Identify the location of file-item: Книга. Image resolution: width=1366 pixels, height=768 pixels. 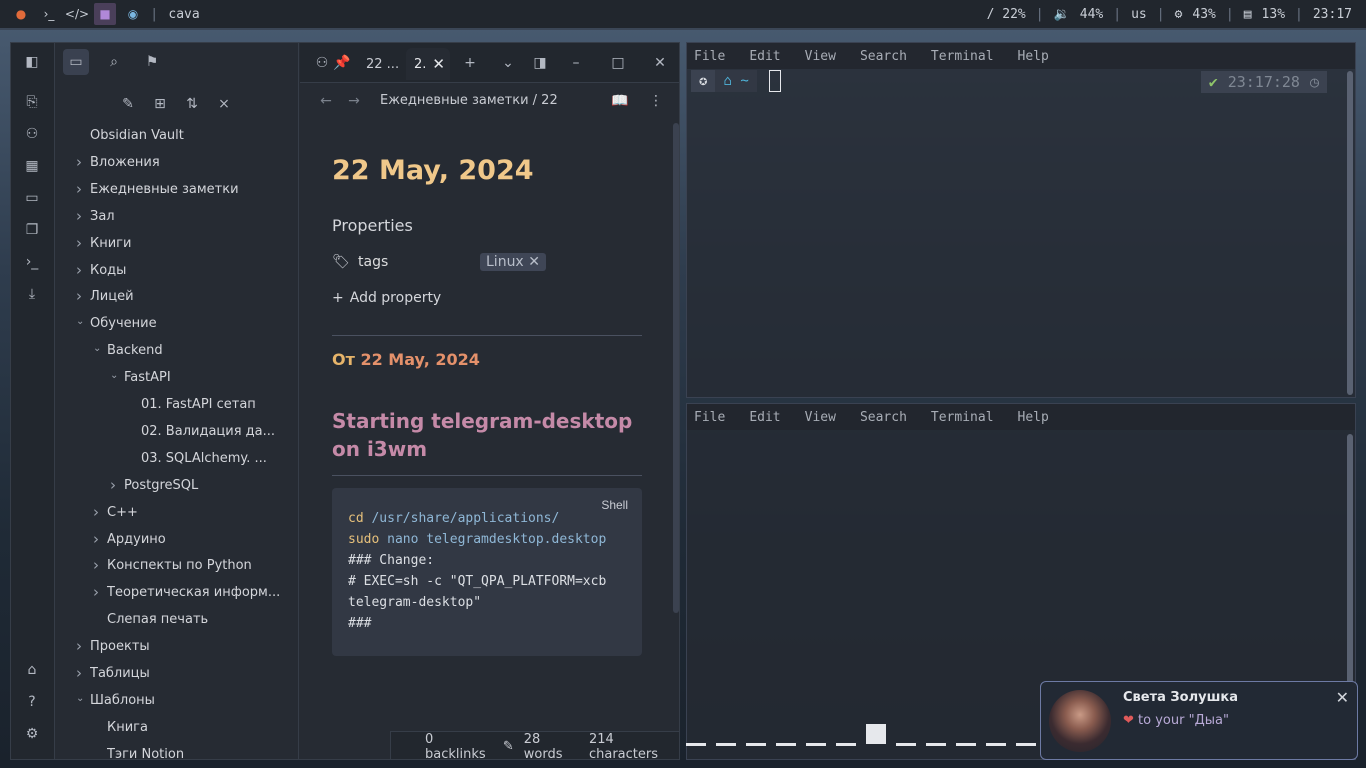
(196, 728).